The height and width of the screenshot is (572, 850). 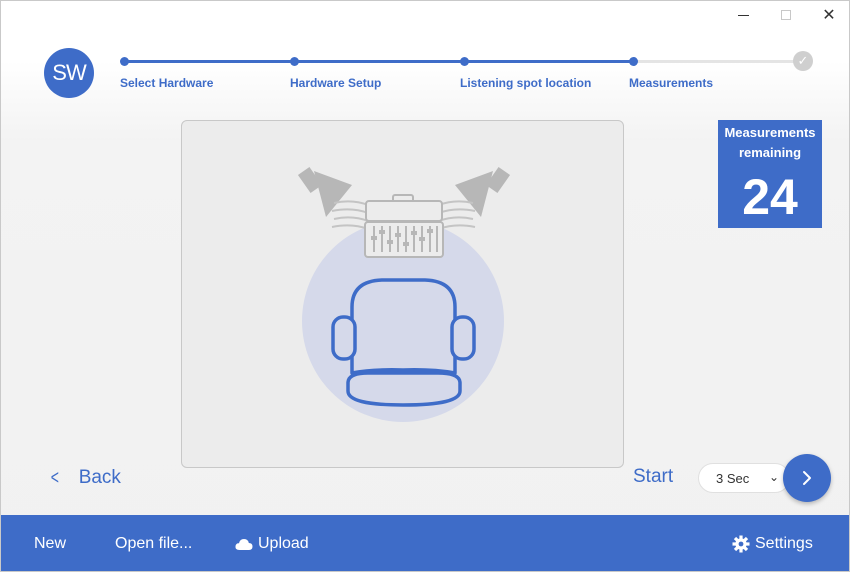 What do you see at coordinates (671, 83) in the screenshot?
I see `step-label-measurements: Measurements` at bounding box center [671, 83].